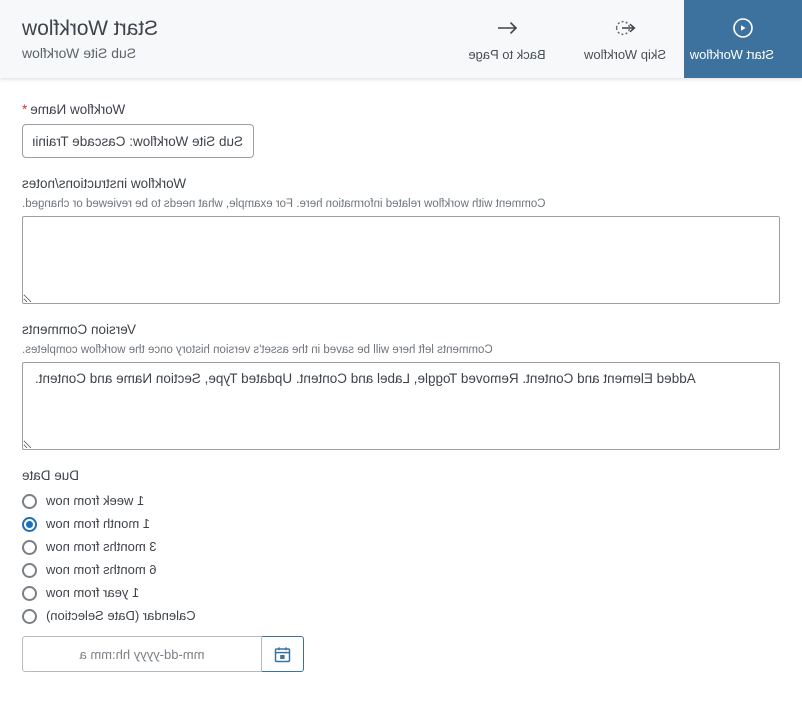 The width and height of the screenshot is (802, 712). I want to click on field-workflow-name: Workflow Name*, so click(401, 130).